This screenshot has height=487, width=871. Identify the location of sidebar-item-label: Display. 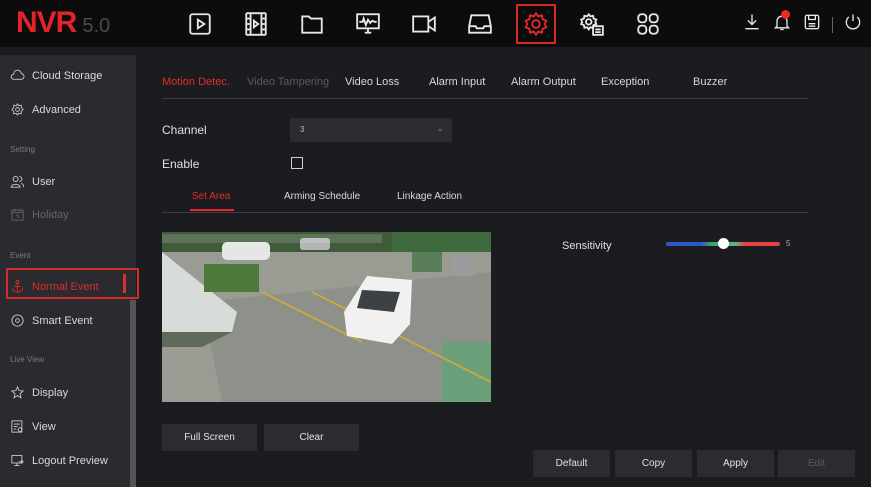
(50, 392).